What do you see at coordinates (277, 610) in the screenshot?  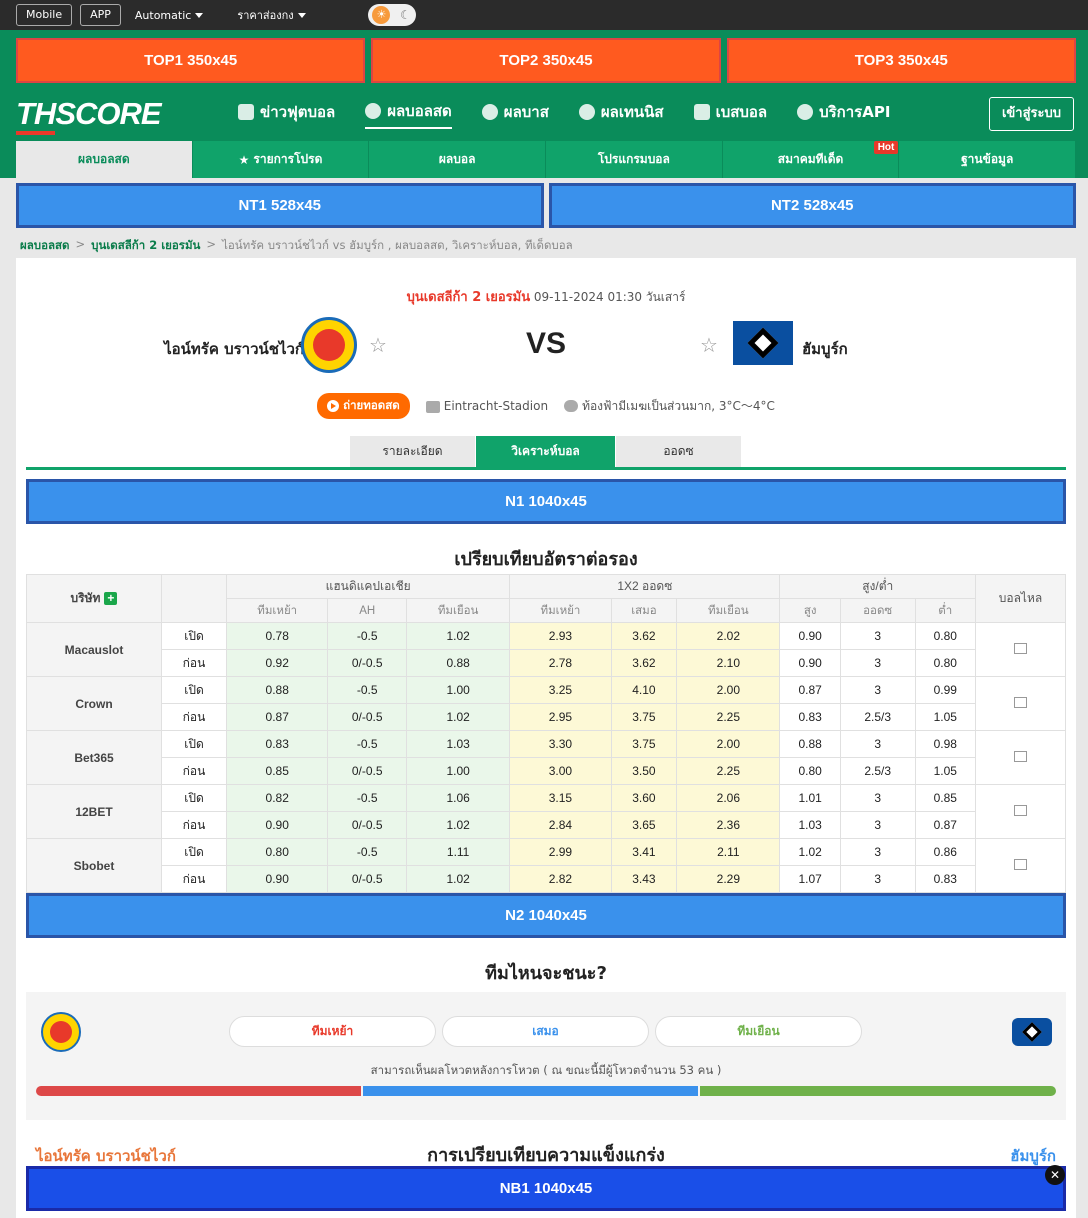 I see `ah-sub-home: ทีมเหย้า` at bounding box center [277, 610].